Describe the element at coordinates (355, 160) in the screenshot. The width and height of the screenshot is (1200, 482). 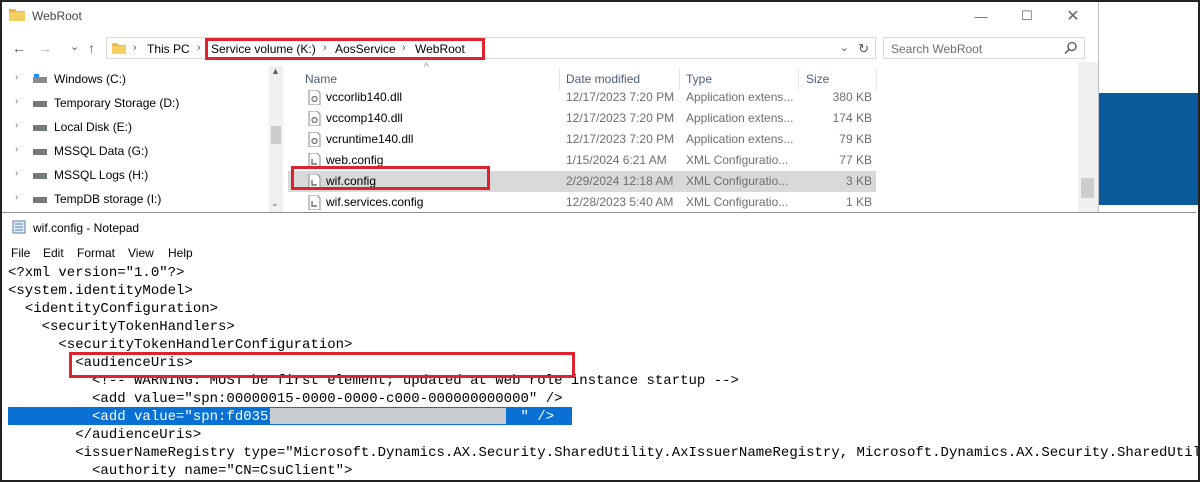
I see `file-name: web.config` at that location.